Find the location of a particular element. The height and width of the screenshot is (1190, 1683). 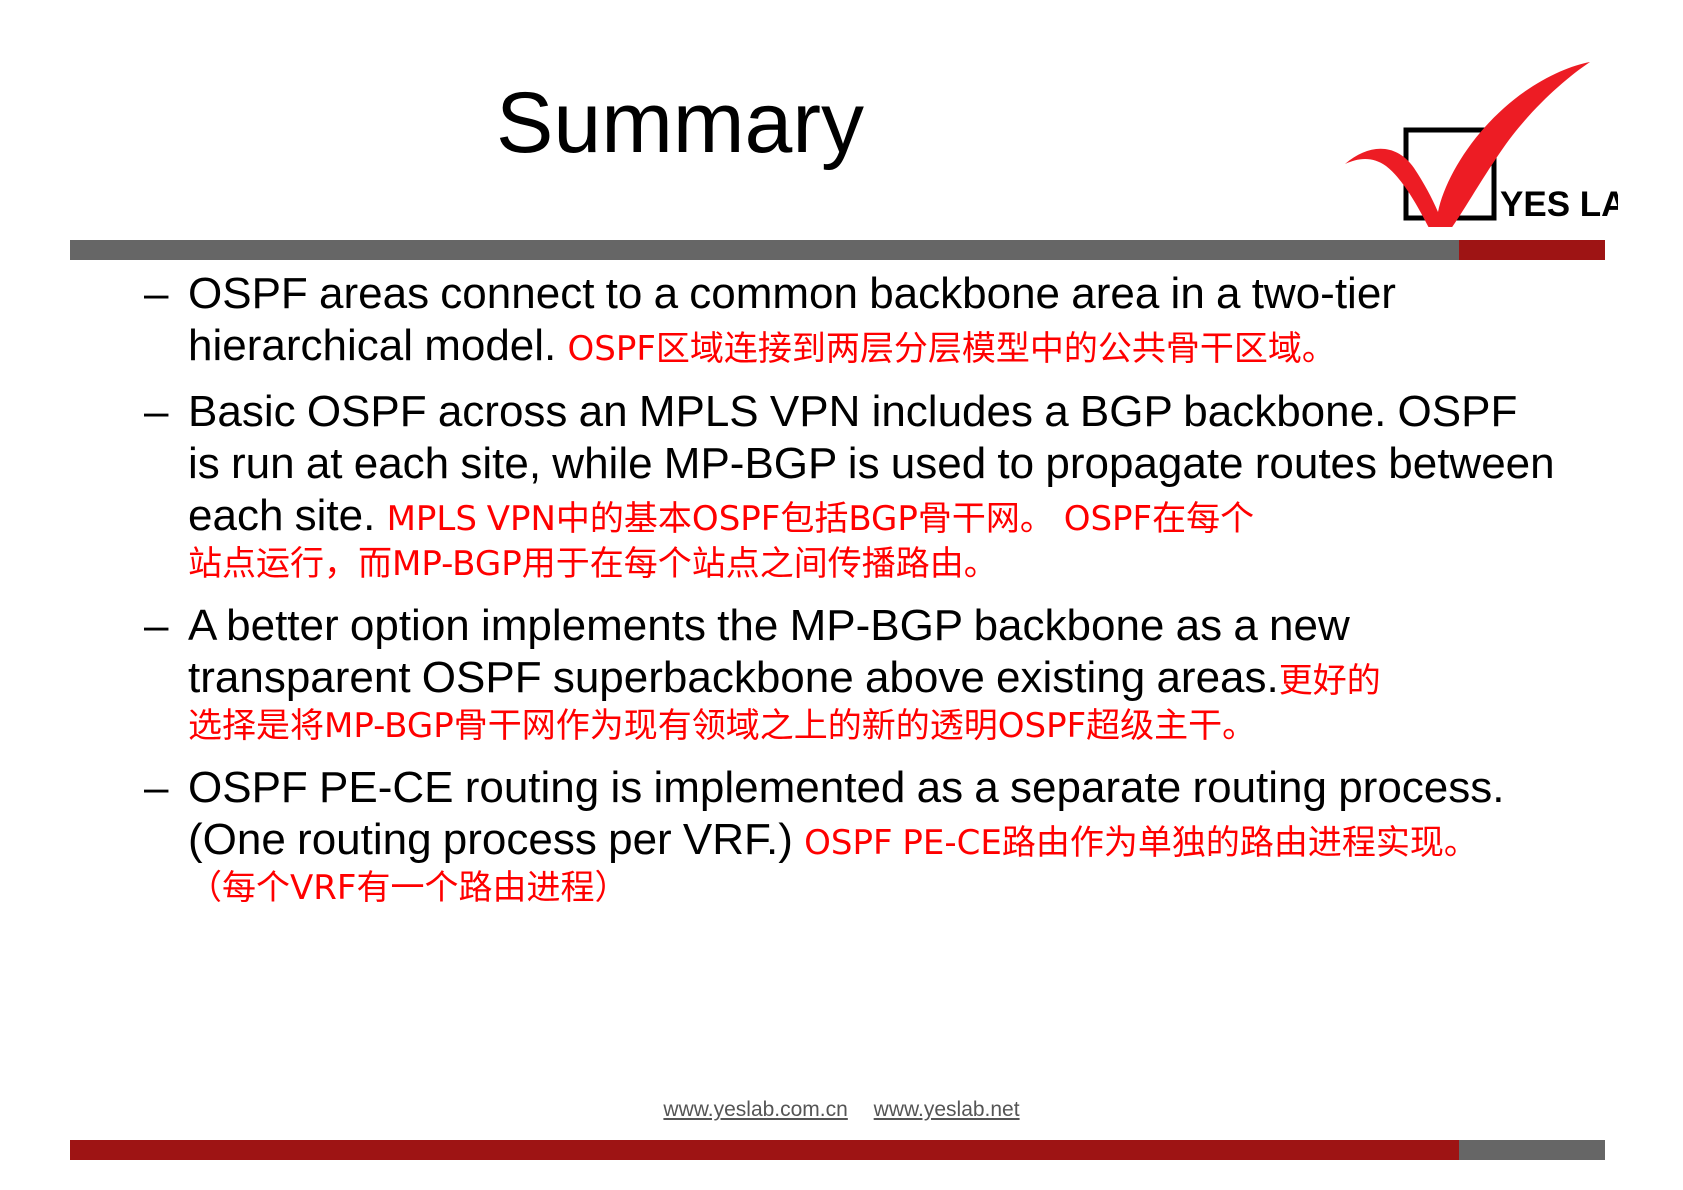

yes-lab-logo-text: YES LAB is located at coordinates (1559, 204).